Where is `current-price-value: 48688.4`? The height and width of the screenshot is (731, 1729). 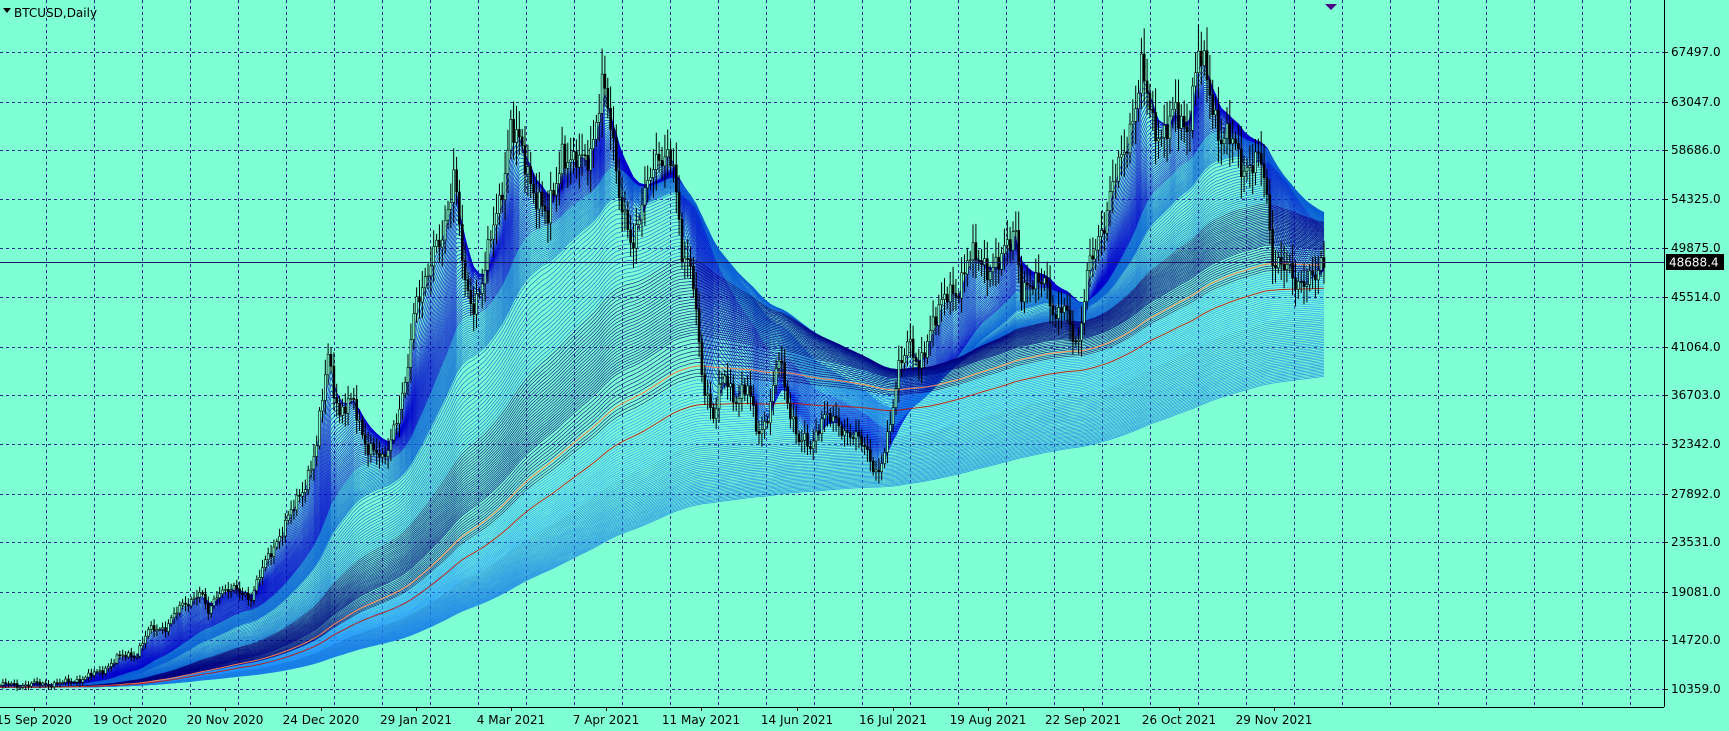 current-price-value: 48688.4 is located at coordinates (1694, 263).